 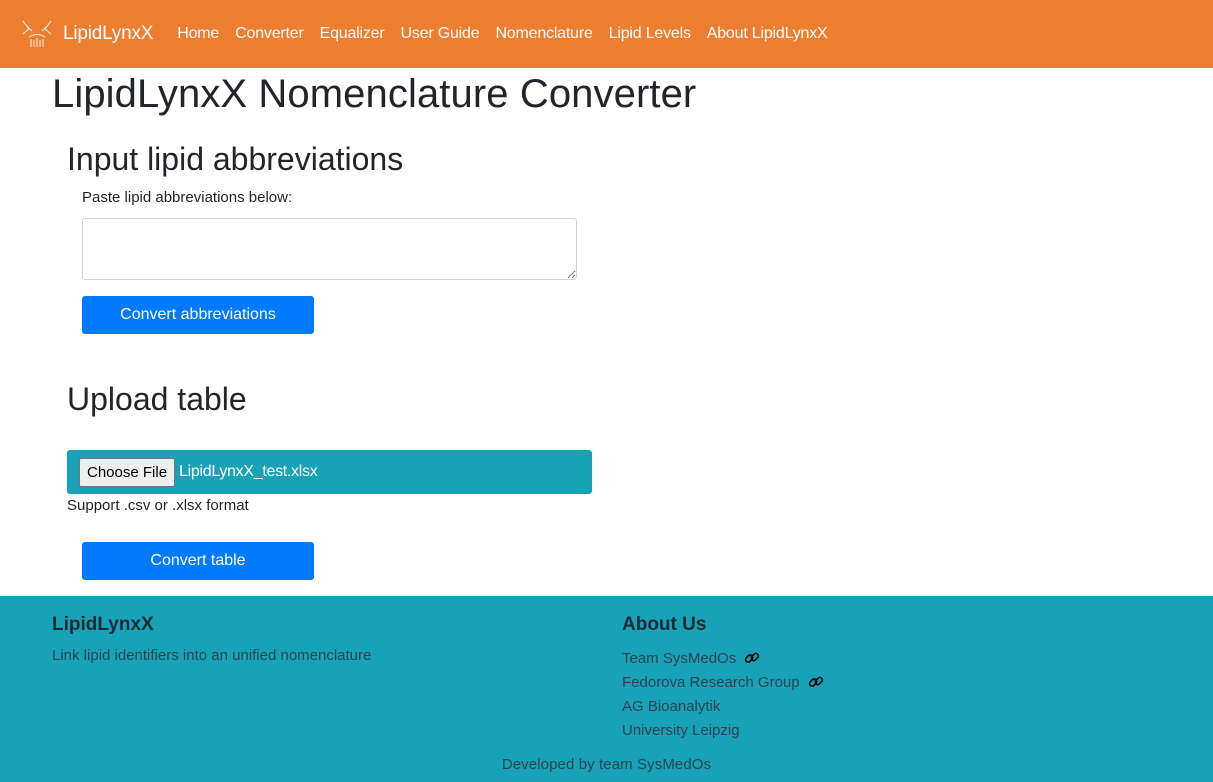 I want to click on about-us-title: About Us, so click(x=664, y=624).